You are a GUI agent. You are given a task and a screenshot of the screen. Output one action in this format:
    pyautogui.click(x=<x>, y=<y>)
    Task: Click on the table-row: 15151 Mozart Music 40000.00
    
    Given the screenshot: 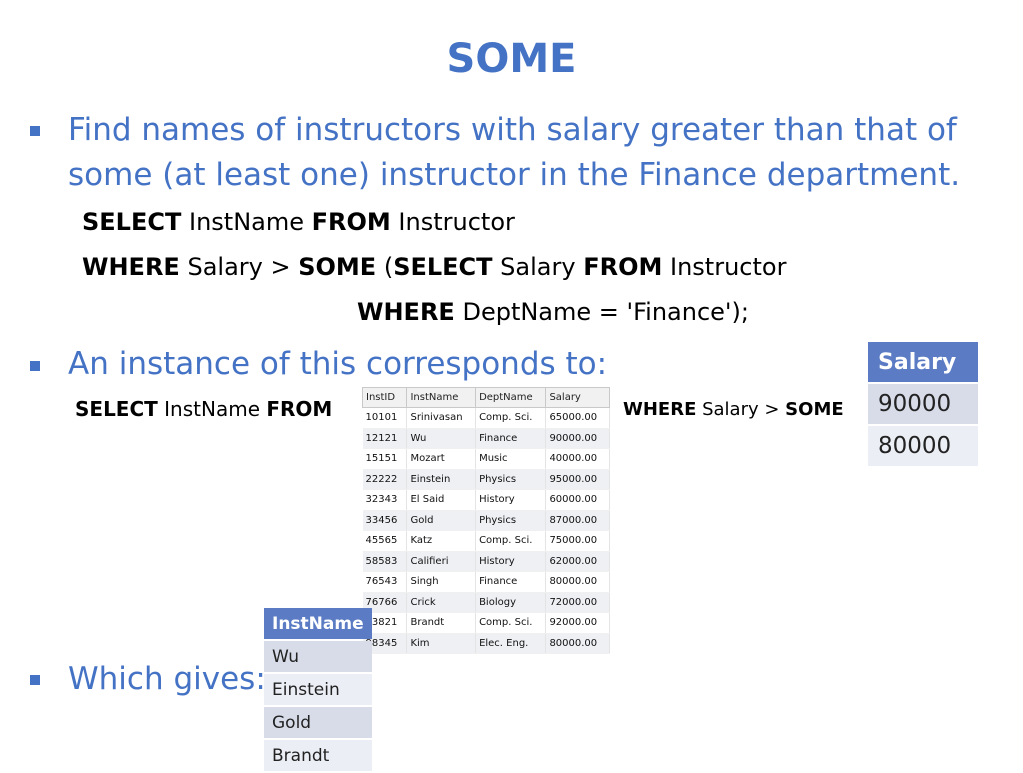 What is the action you would take?
    pyautogui.click(x=486, y=459)
    